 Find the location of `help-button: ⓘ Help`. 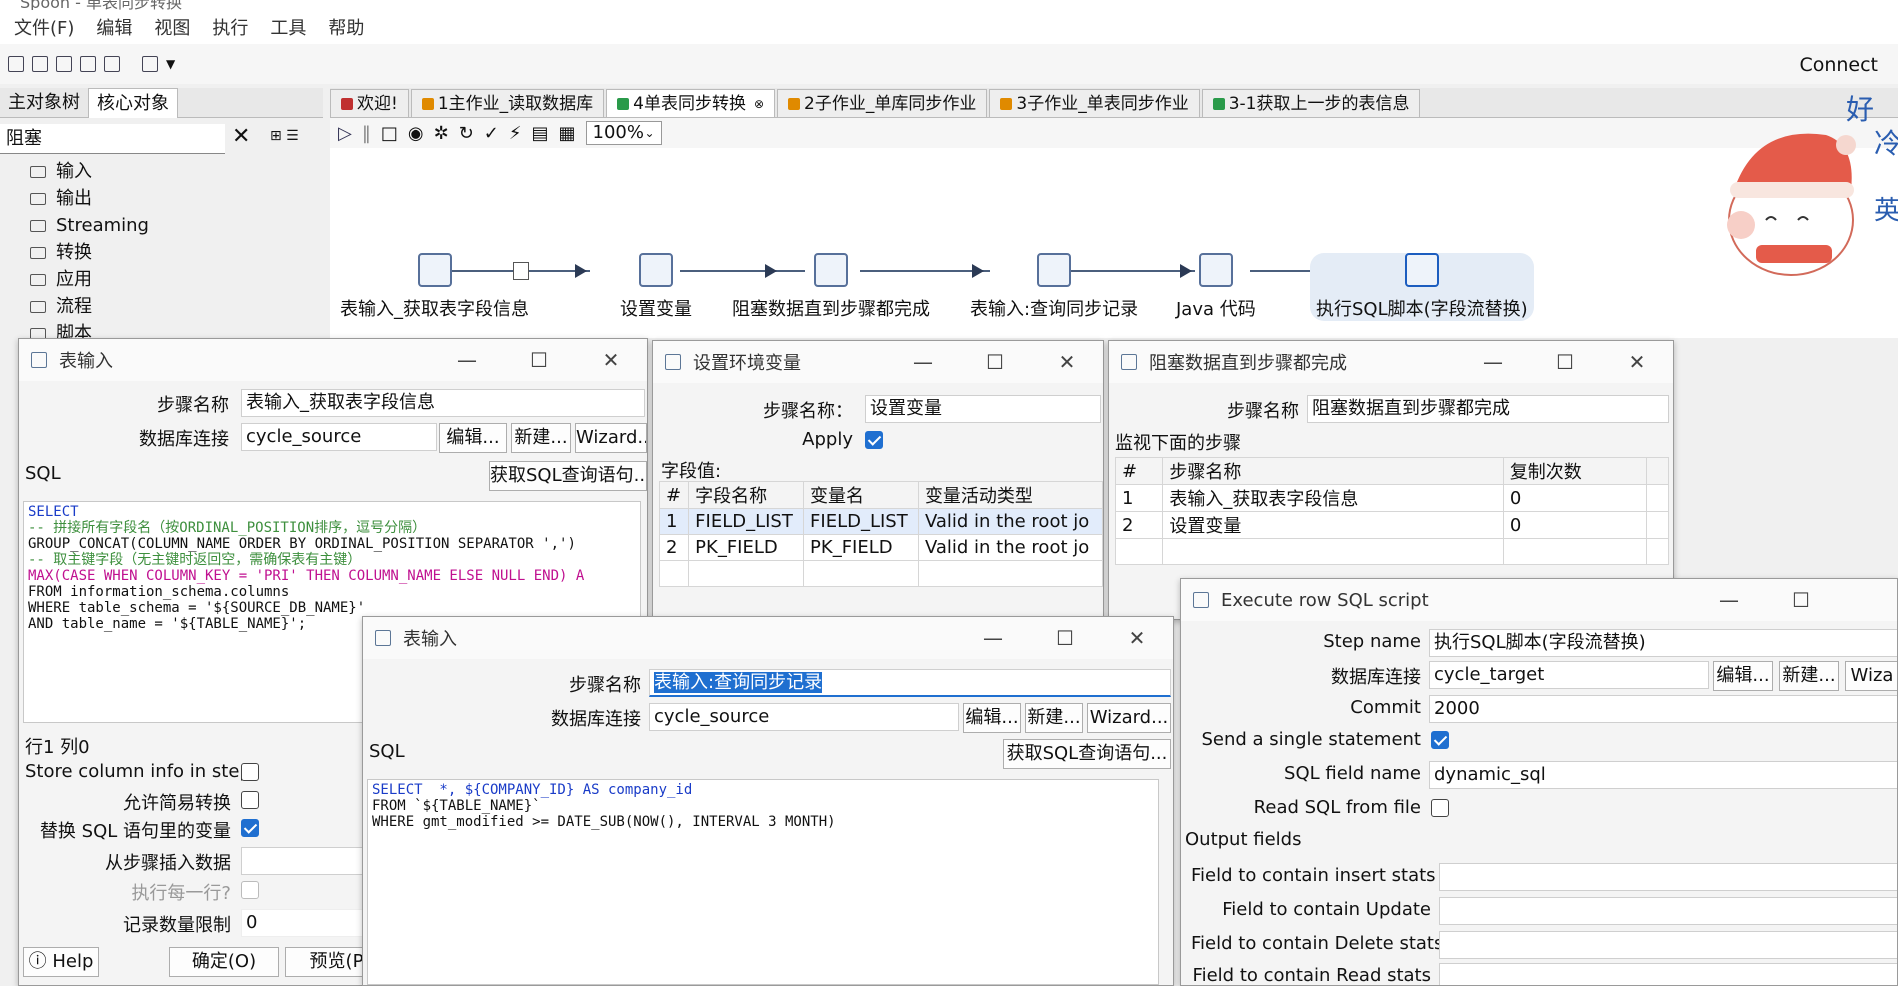

help-button: ⓘ Help is located at coordinates (61, 962).